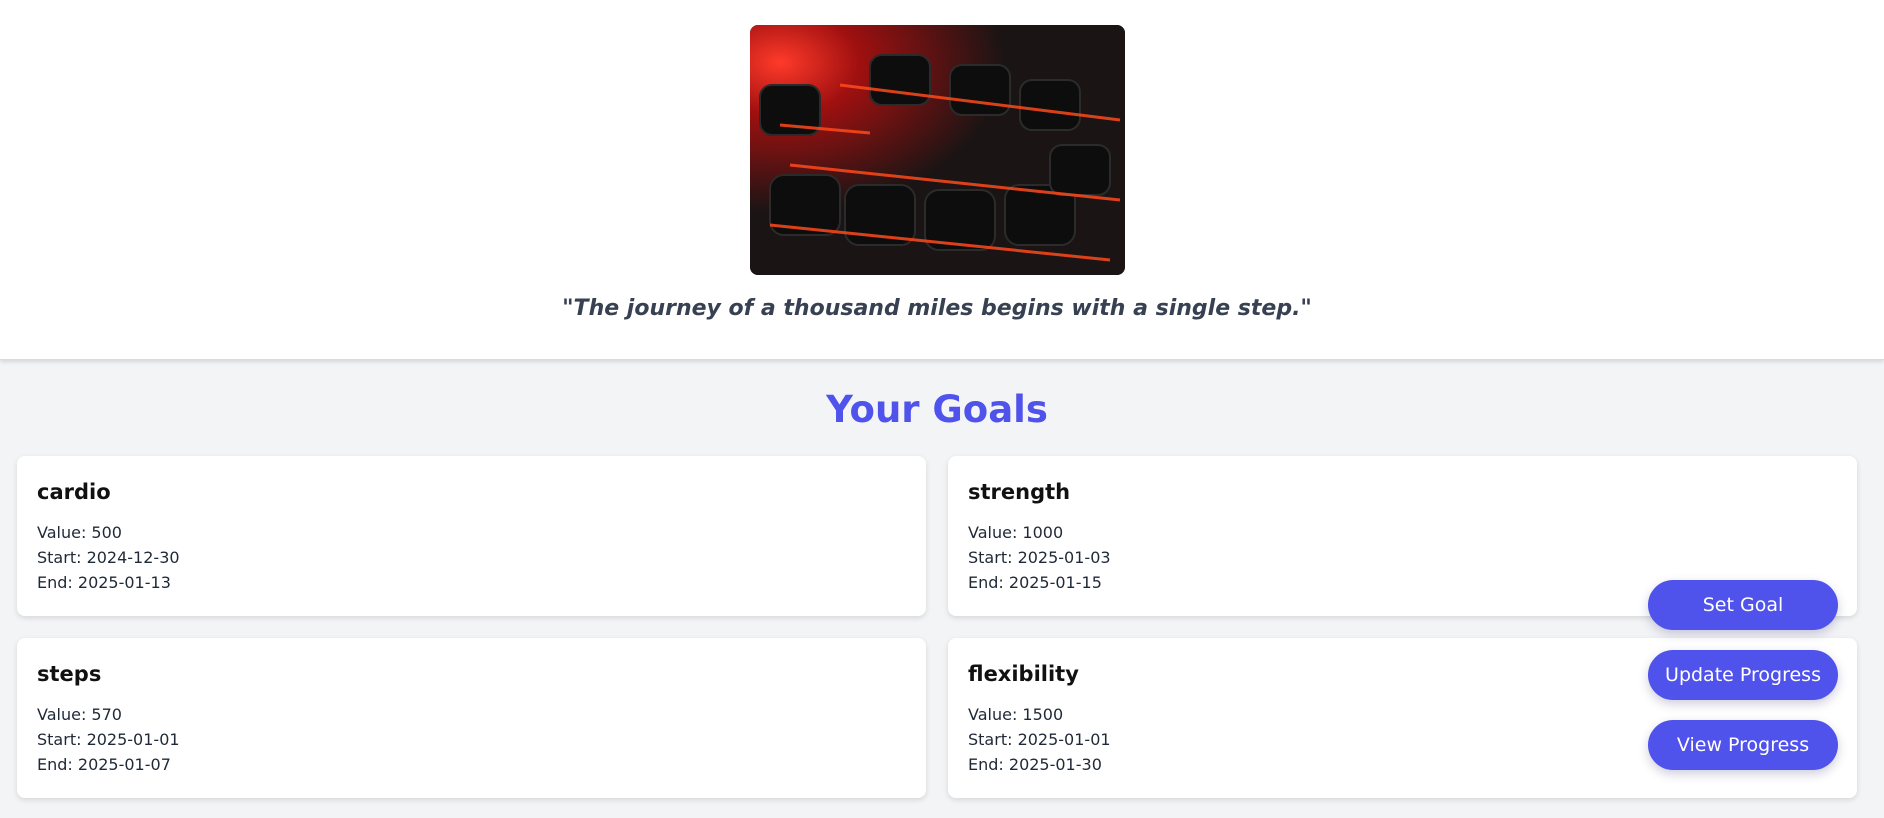  Describe the element at coordinates (108, 739) in the screenshot. I see `goal-start-date: Start: 2025-01-01` at that location.